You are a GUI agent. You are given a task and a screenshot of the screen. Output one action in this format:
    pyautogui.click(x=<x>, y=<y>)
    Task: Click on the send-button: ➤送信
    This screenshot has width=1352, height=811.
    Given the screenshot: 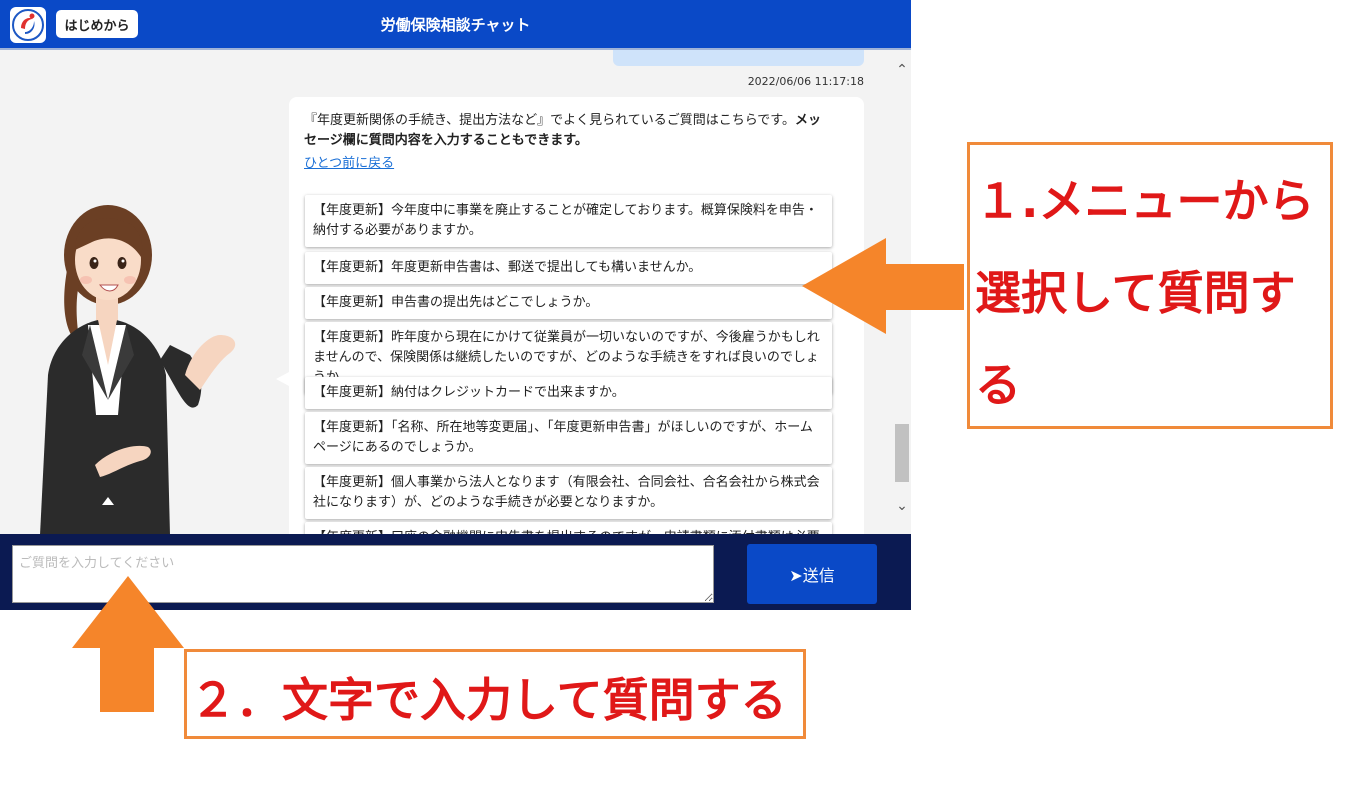 What is the action you would take?
    pyautogui.click(x=812, y=574)
    